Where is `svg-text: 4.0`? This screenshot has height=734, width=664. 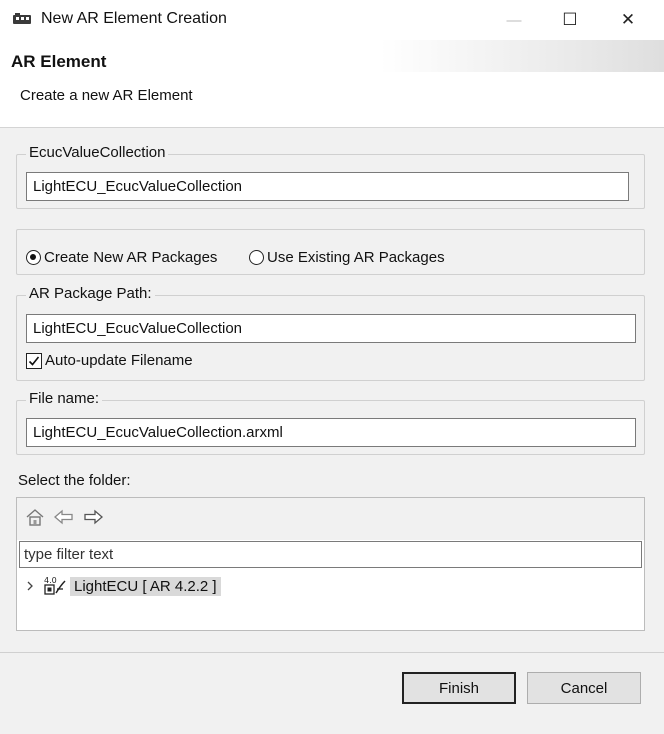 svg-text: 4.0 is located at coordinates (50, 580).